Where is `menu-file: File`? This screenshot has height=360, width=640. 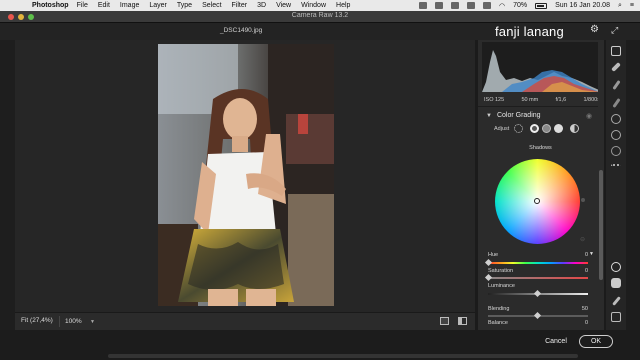 menu-file: File is located at coordinates (82, 5).